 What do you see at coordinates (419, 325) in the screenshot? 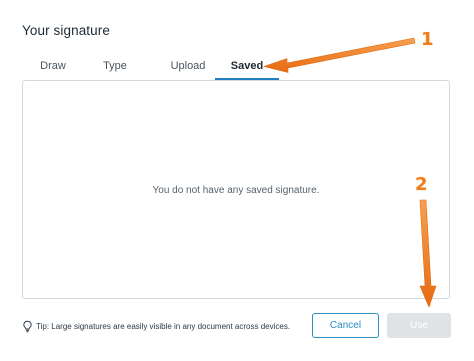
I see `use-button: Use` at bounding box center [419, 325].